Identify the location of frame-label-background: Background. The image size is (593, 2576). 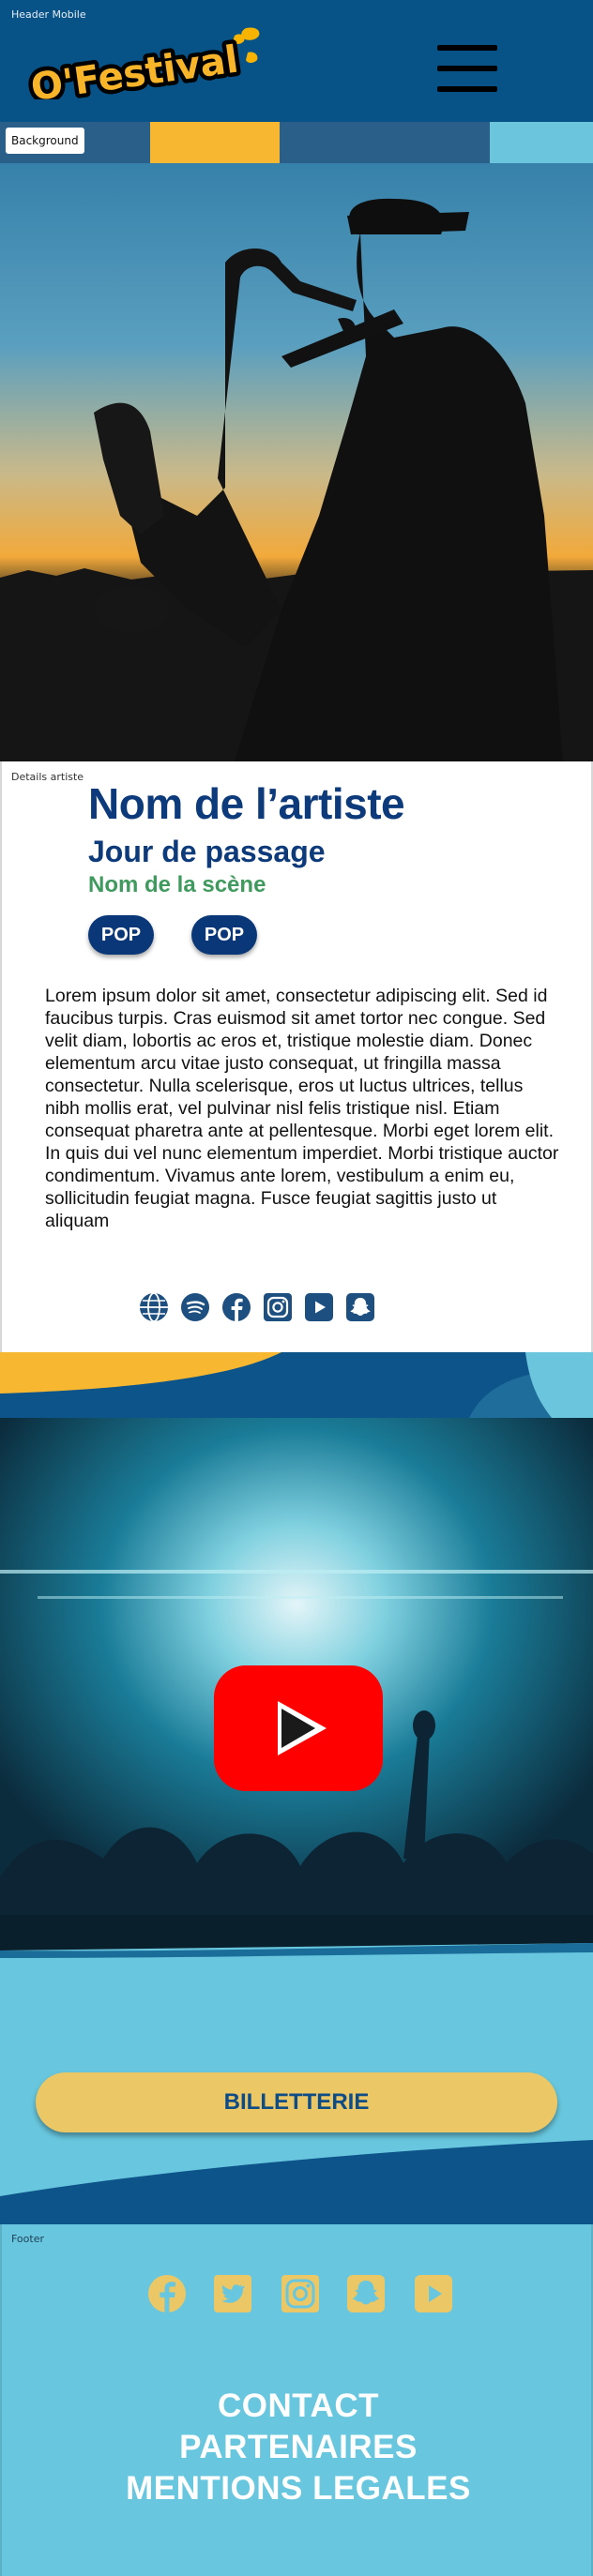
(45, 141).